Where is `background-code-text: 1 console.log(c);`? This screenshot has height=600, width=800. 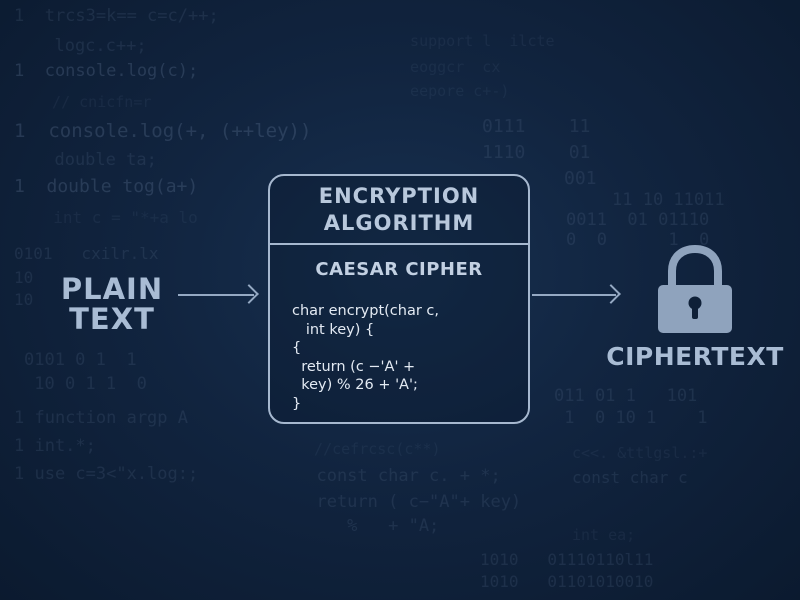 background-code-text: 1 console.log(c); is located at coordinates (106, 71).